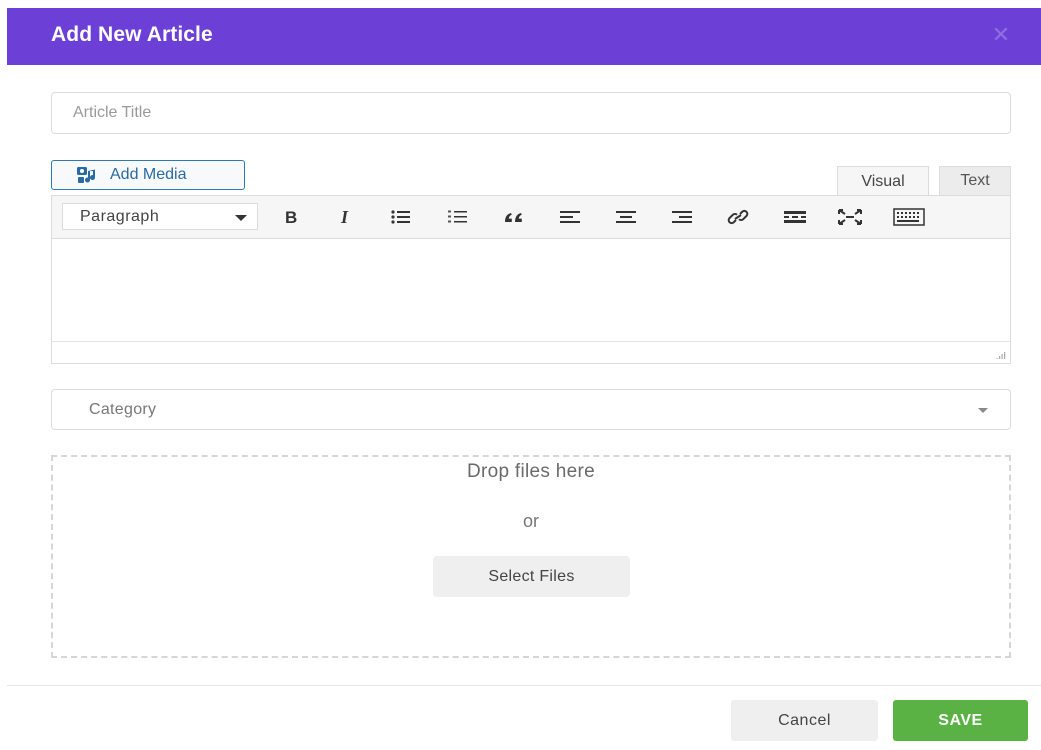 This screenshot has height=750, width=1041. What do you see at coordinates (531, 471) in the screenshot?
I see `drop-files-text: Drop files here` at bounding box center [531, 471].